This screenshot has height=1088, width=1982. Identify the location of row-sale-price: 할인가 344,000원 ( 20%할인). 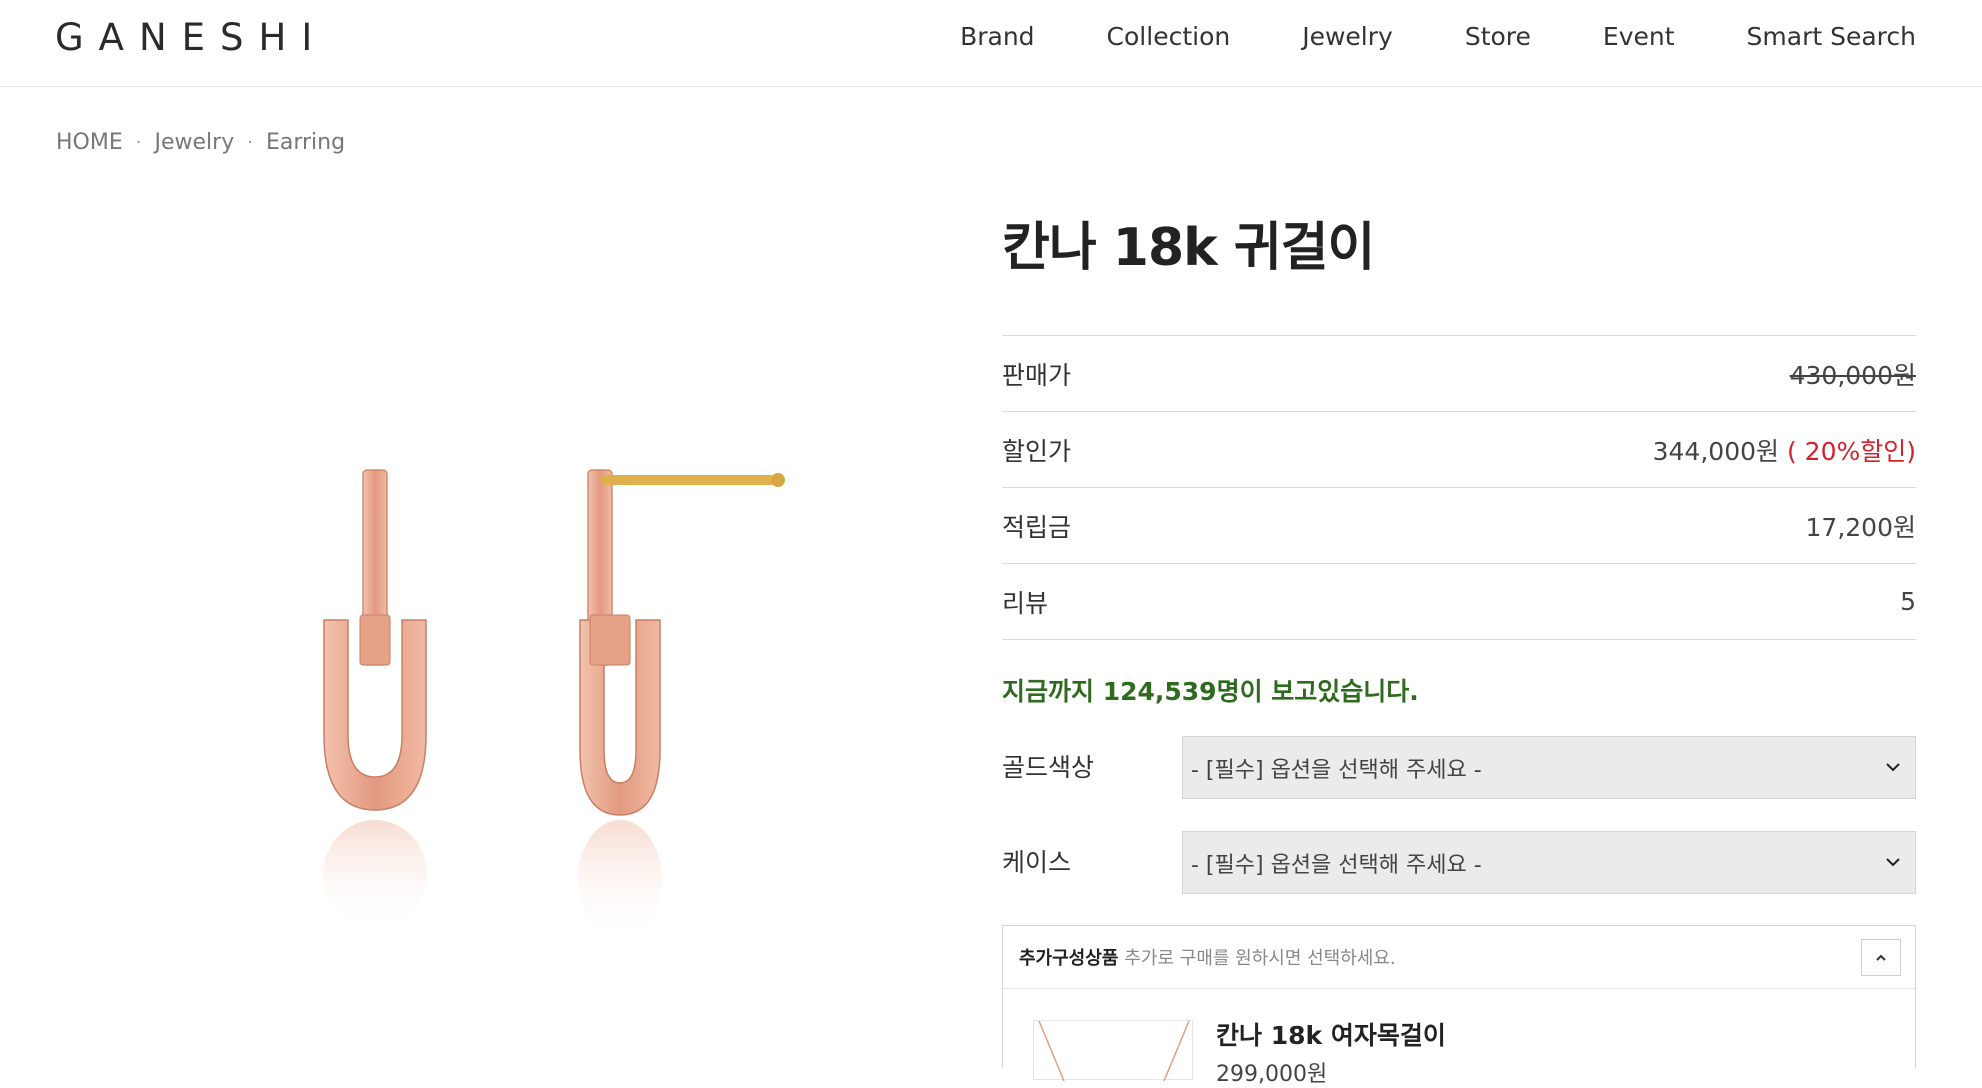
(1459, 450).